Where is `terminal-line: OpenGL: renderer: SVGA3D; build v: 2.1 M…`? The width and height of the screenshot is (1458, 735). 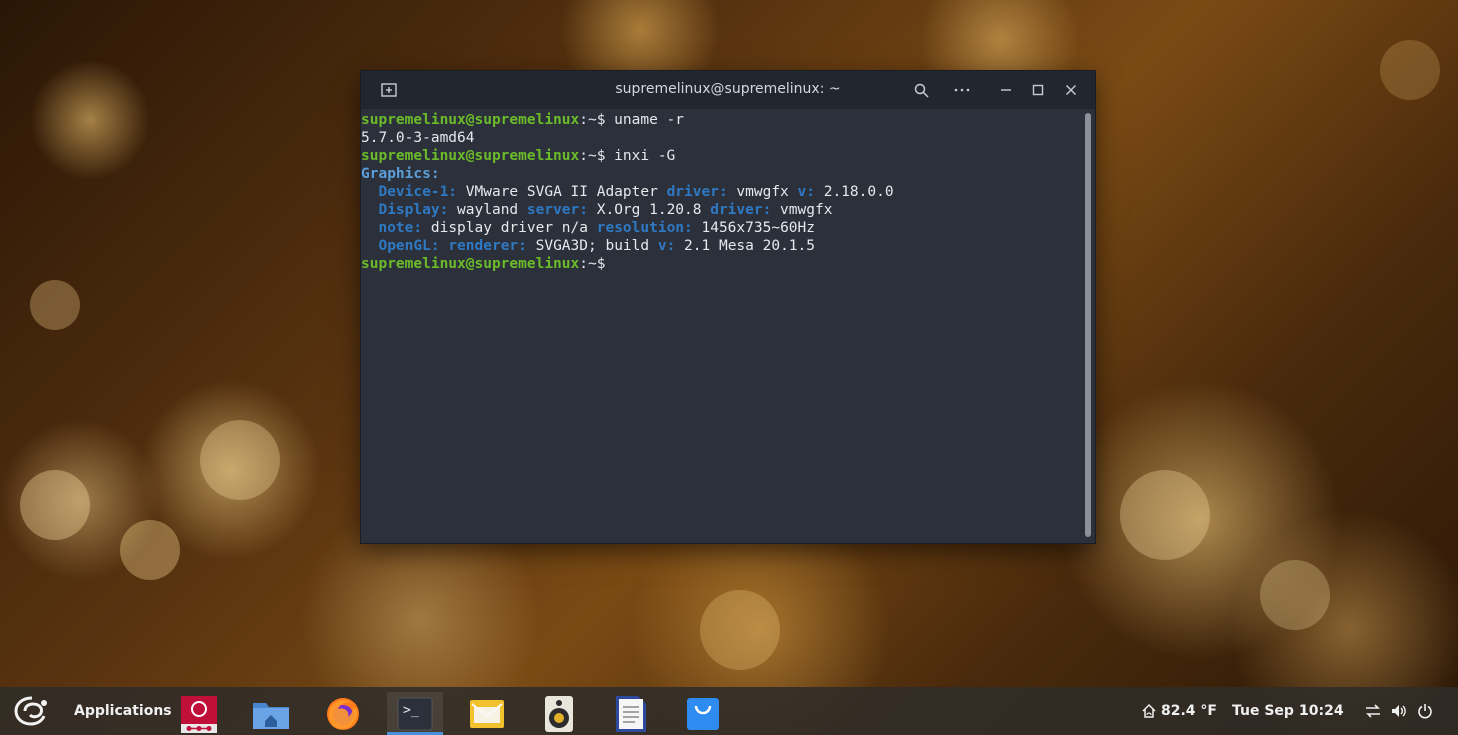 terminal-line: OpenGL: renderer: SVGA3D; build v: 2.1 M… is located at coordinates (596, 246).